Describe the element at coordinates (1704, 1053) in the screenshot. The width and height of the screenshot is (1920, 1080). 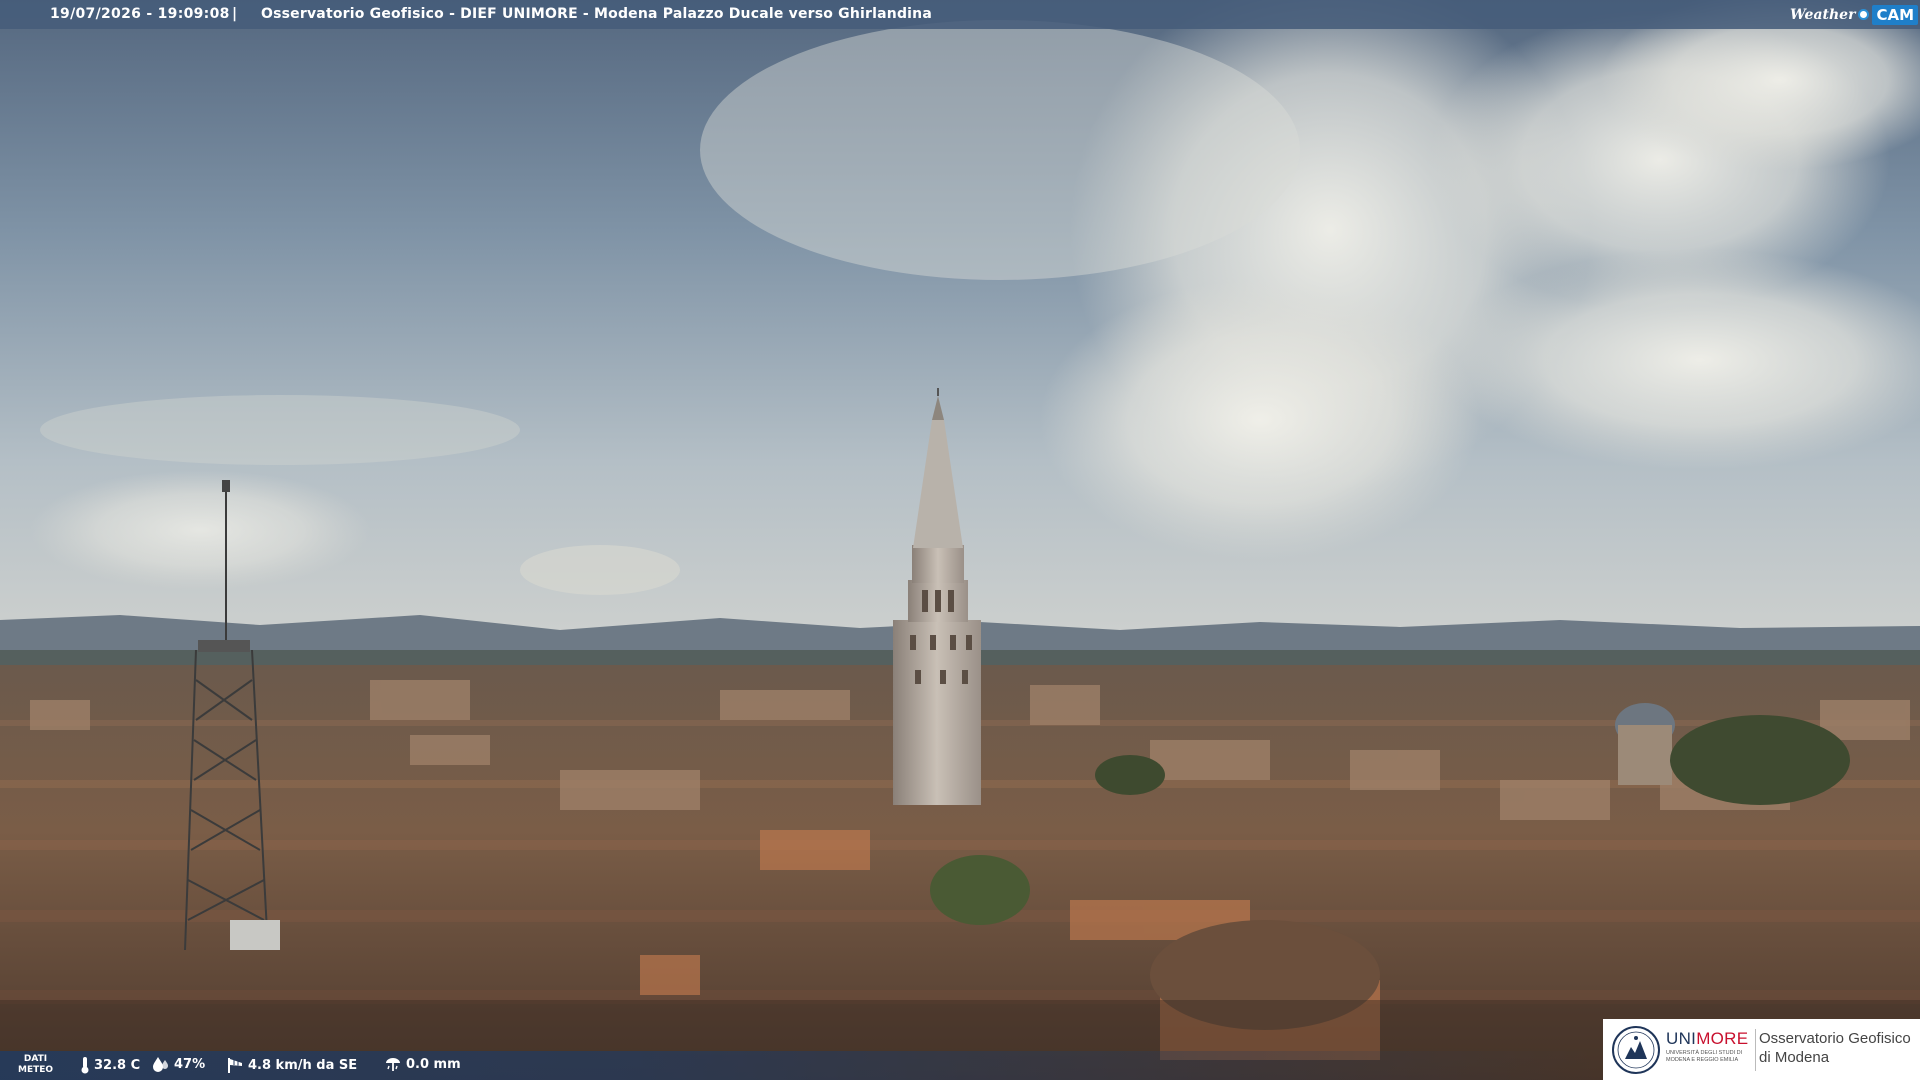
I see `unimore-subtitle-line1: UNIVERSITÀ DEGLI STUDI DI` at that location.